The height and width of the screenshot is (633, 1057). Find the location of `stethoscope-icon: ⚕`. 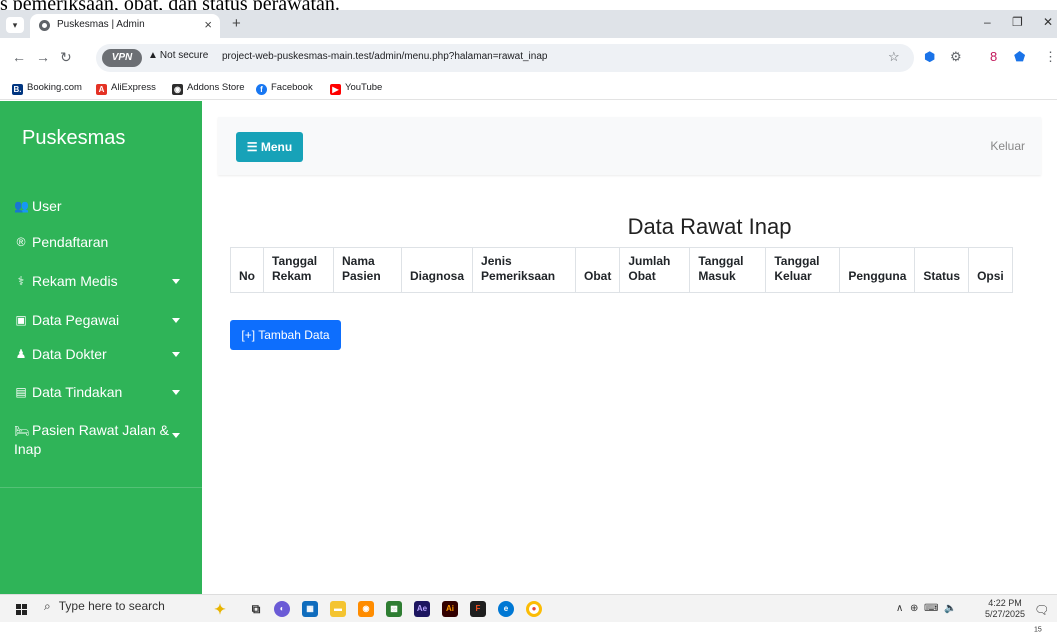

stethoscope-icon: ⚕ is located at coordinates (21, 281).